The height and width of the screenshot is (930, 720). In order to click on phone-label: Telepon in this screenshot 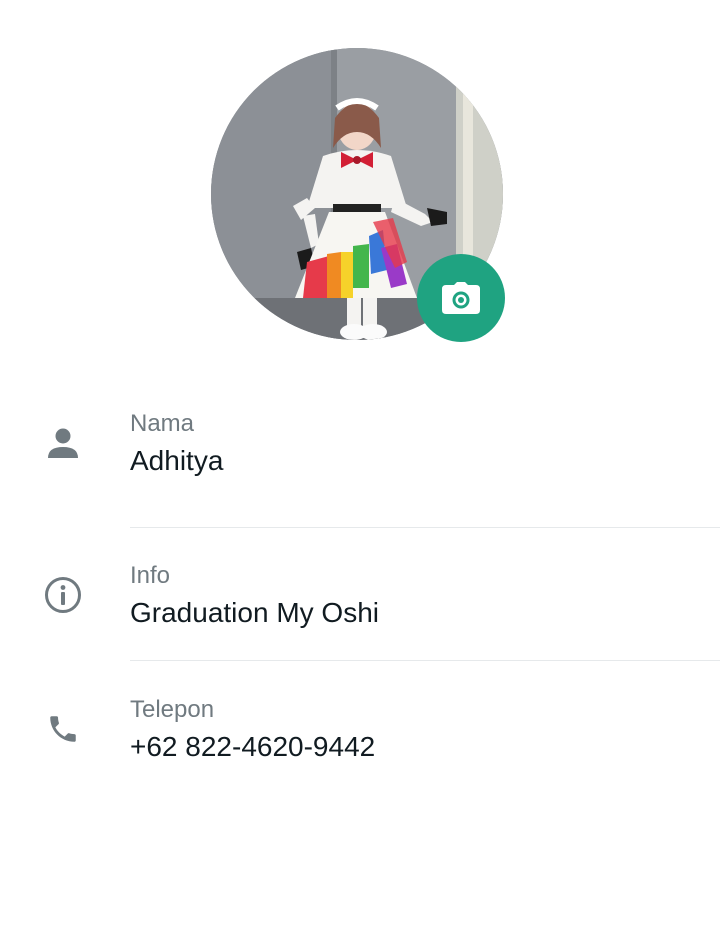, I will do `click(172, 709)`.